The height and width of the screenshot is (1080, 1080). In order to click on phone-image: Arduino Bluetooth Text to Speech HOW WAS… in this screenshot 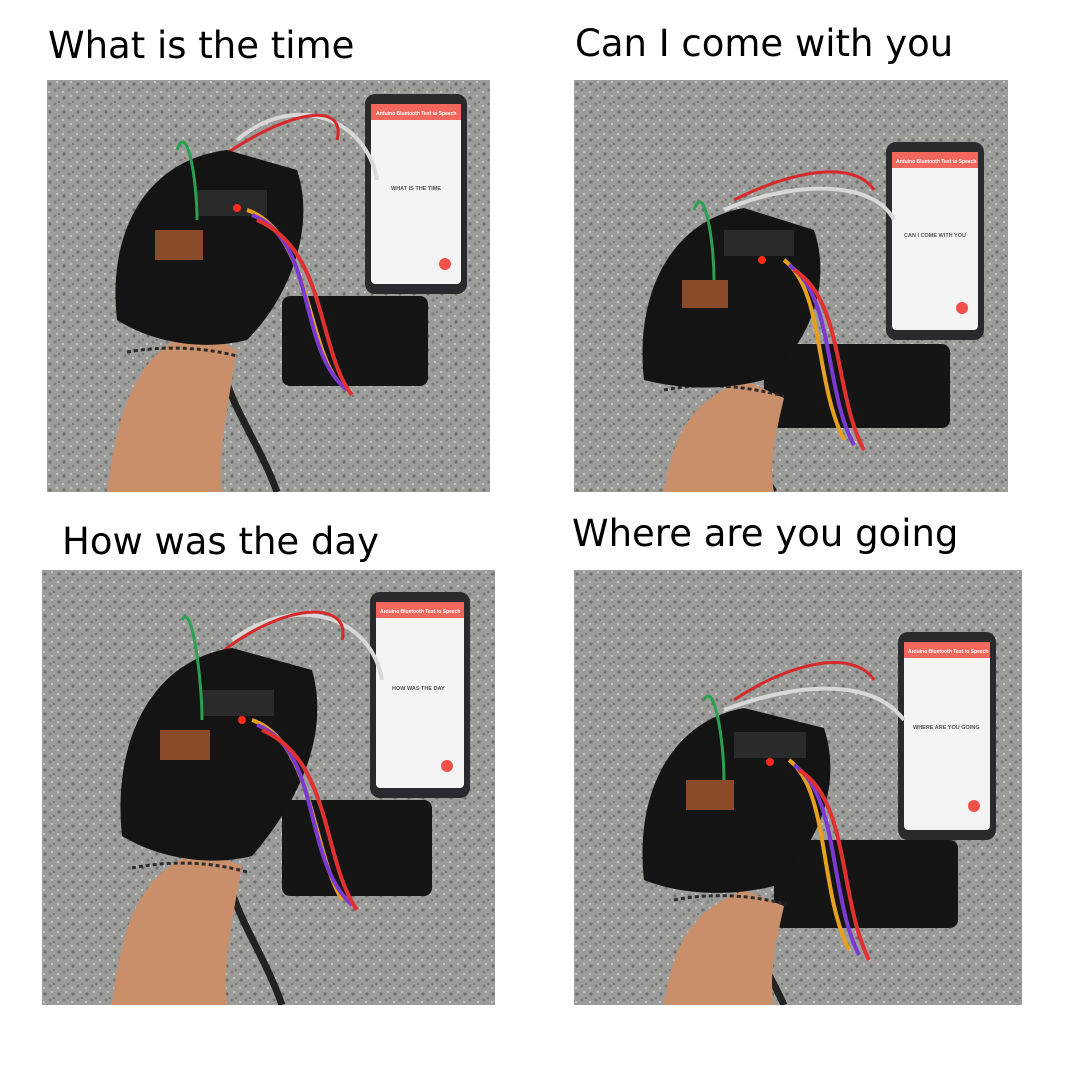, I will do `click(420, 695)`.